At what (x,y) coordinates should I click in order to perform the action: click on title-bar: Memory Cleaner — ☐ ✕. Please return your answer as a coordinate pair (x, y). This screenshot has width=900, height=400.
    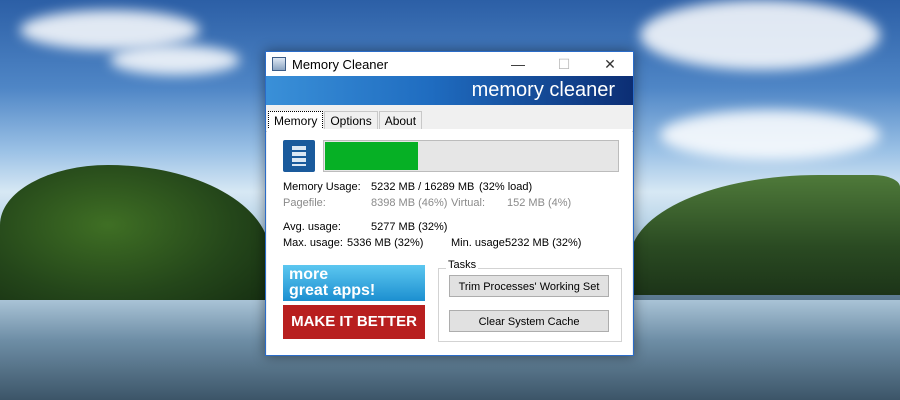
    Looking at the image, I should click on (449, 64).